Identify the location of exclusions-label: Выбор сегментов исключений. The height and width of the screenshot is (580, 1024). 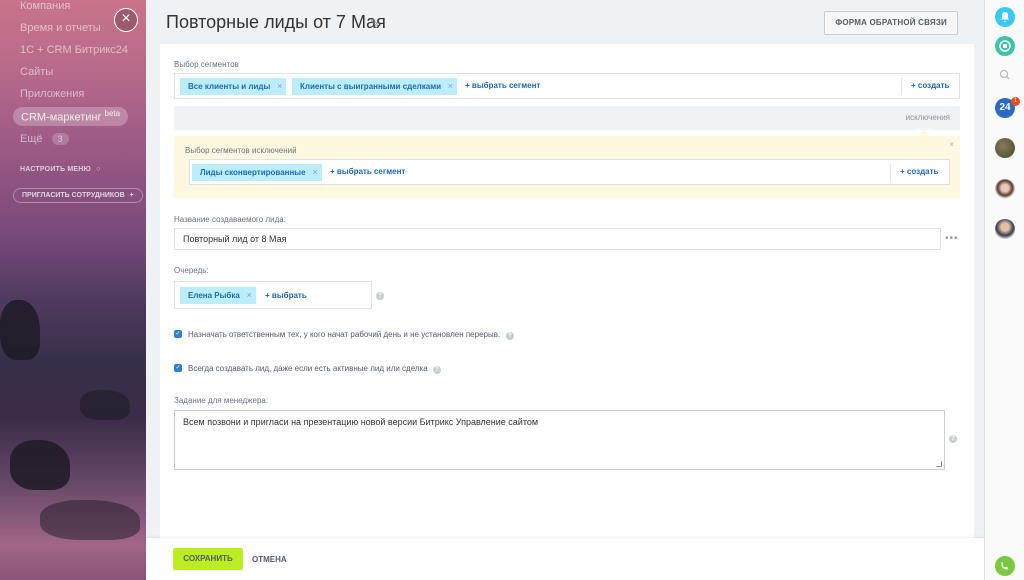
(241, 150).